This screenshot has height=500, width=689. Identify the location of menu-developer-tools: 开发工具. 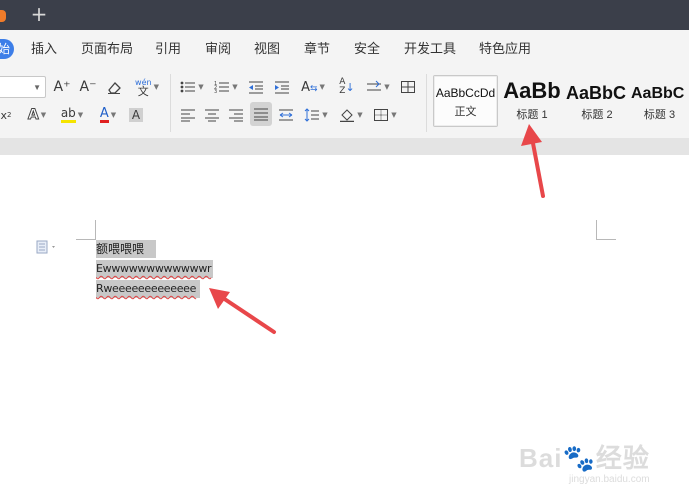
(430, 49).